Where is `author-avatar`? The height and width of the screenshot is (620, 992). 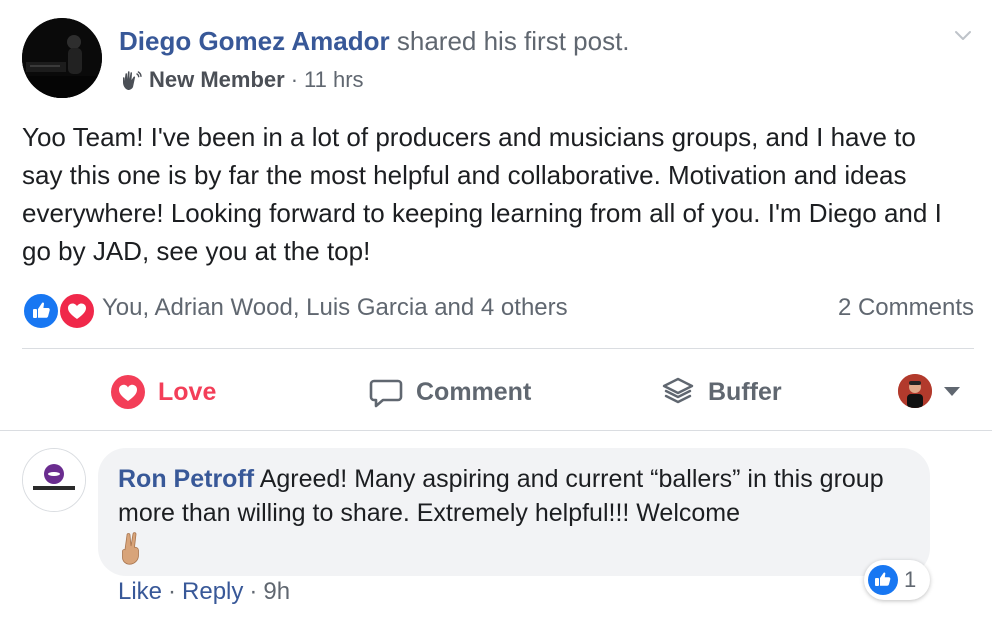 author-avatar is located at coordinates (62, 58).